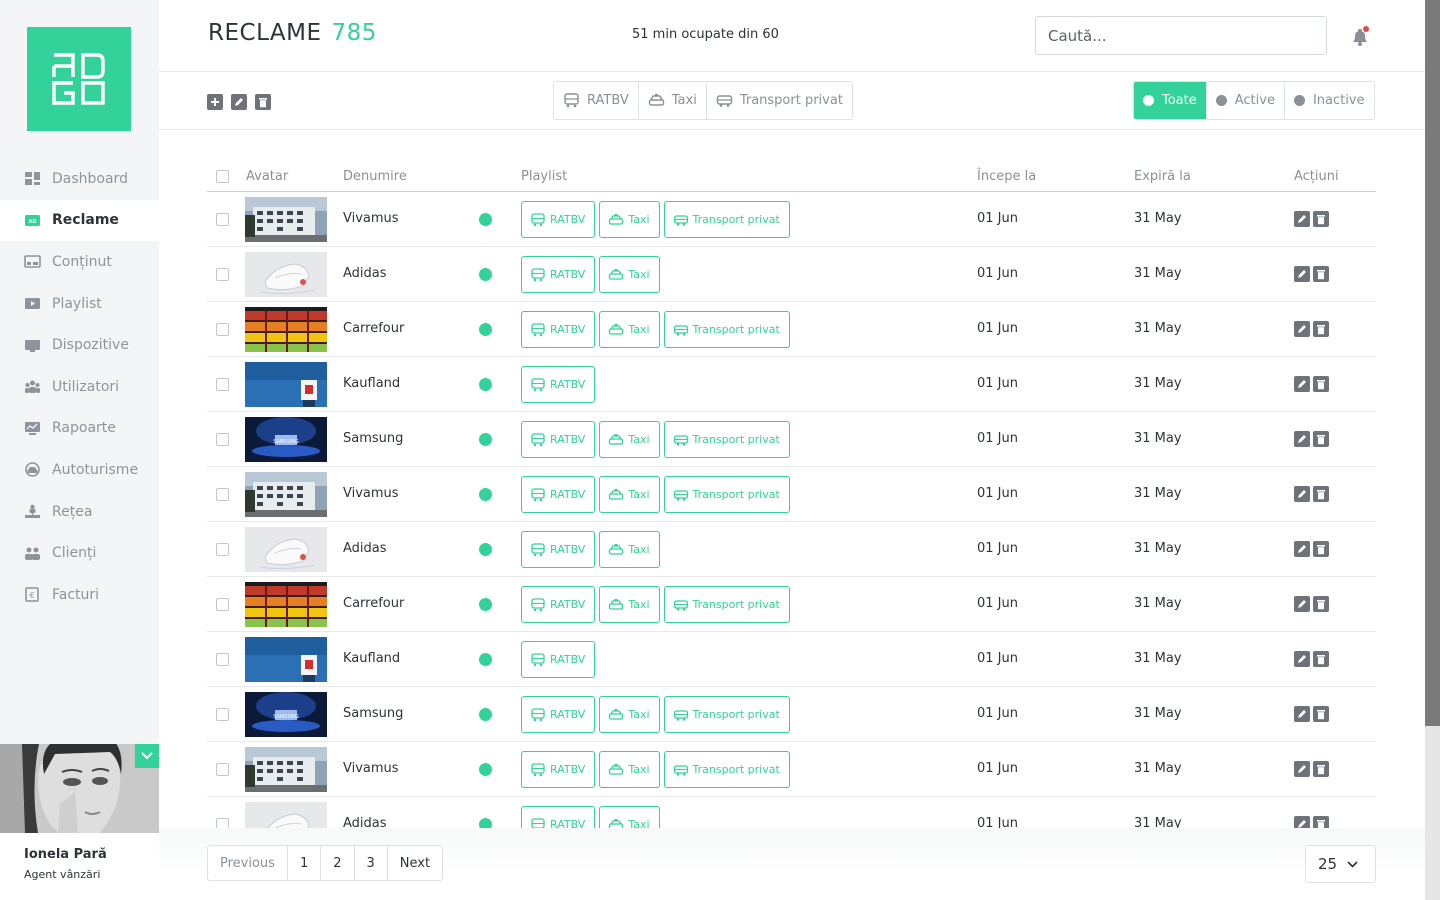  I want to click on page-3-button: 3, so click(371, 863).